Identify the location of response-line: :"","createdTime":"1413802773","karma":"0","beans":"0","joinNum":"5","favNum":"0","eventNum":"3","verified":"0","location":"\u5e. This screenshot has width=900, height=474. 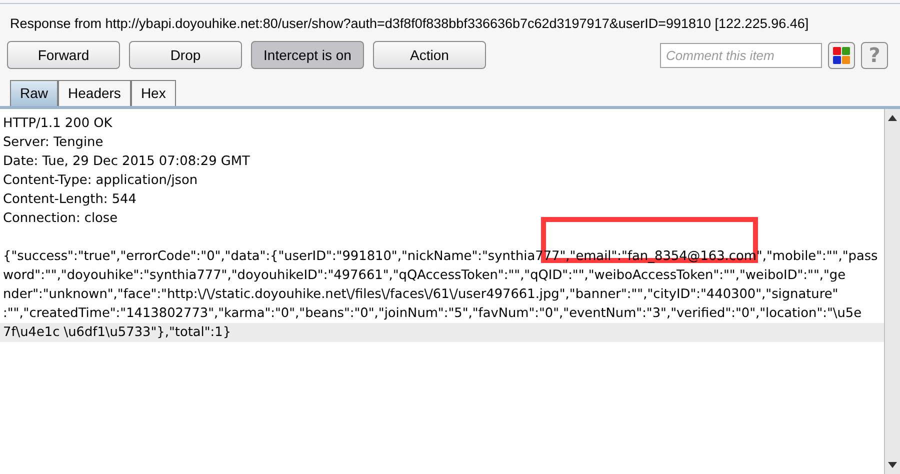
(432, 314).